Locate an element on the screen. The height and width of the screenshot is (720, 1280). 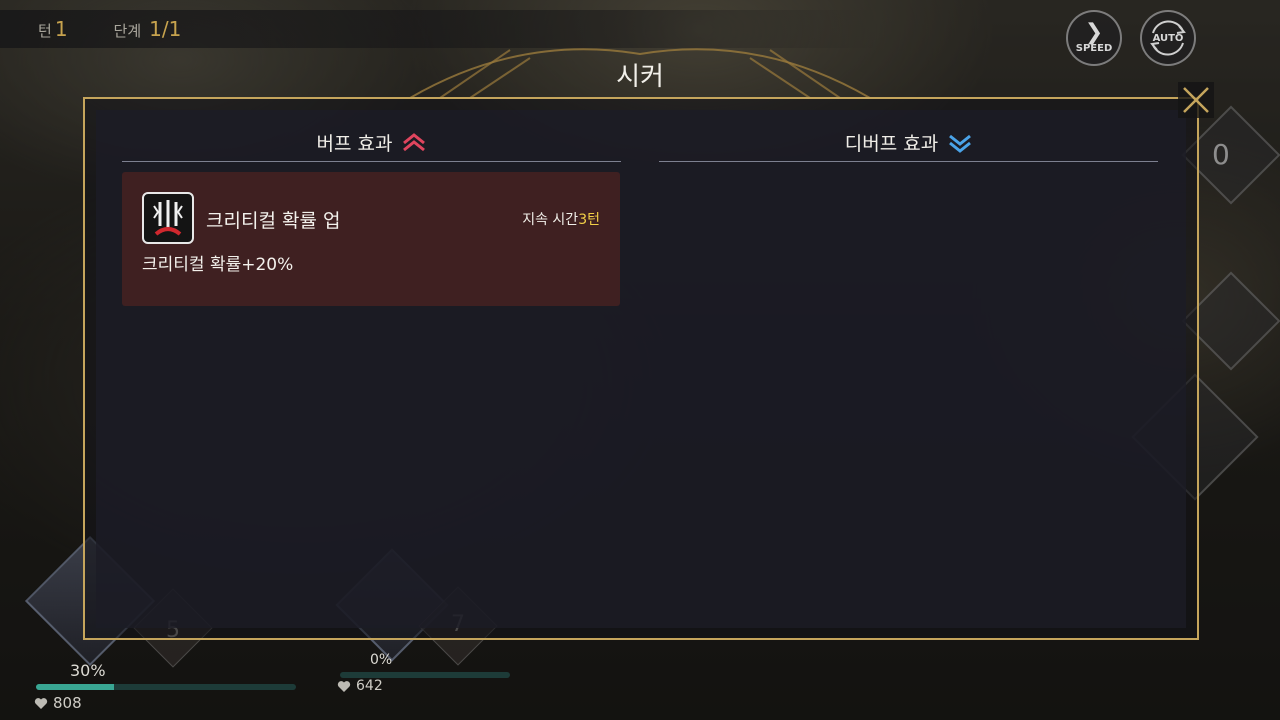
debuff-header: 디버프 효과 is located at coordinates (908, 143).